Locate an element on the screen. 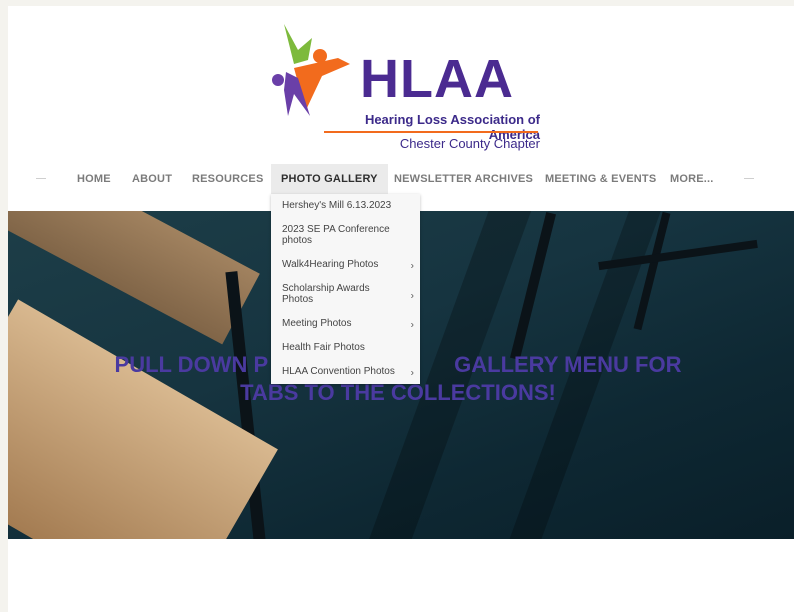 The image size is (794, 612). logo-divider is located at coordinates (431, 132).